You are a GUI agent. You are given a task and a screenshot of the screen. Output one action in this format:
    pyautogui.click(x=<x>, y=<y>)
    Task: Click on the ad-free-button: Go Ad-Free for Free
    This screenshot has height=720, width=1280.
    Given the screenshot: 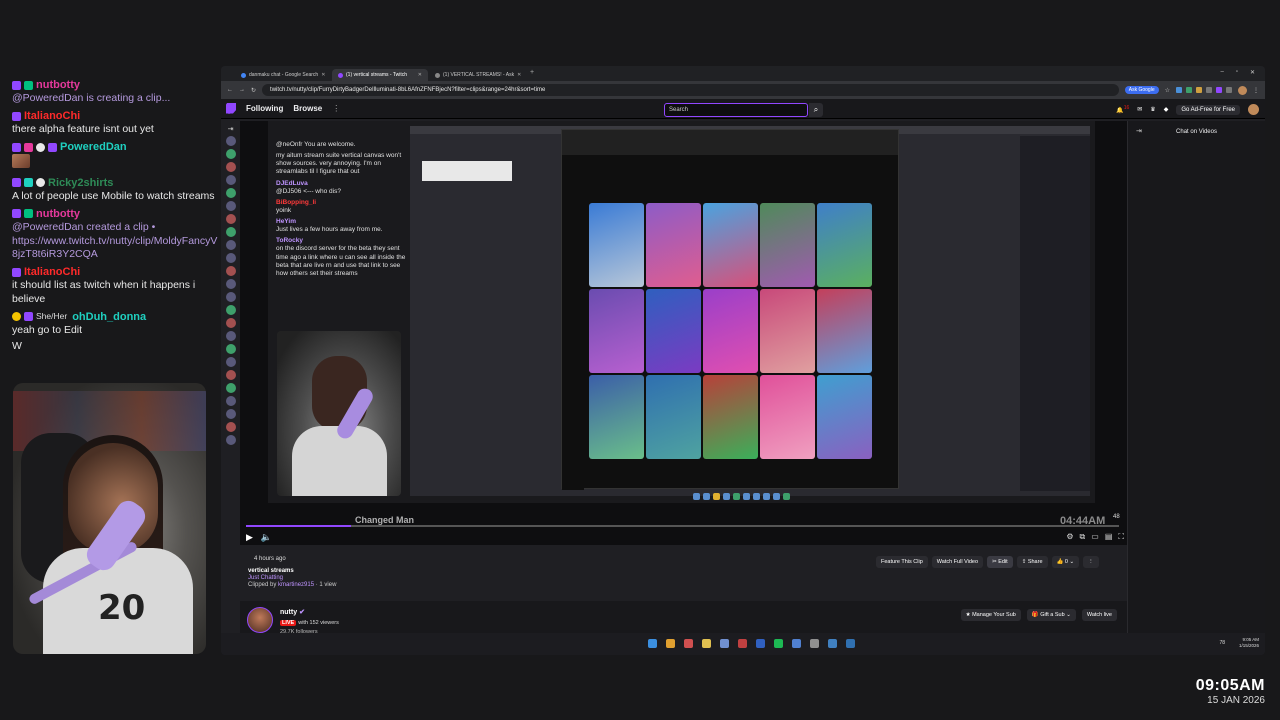 What is the action you would take?
    pyautogui.click(x=1208, y=109)
    